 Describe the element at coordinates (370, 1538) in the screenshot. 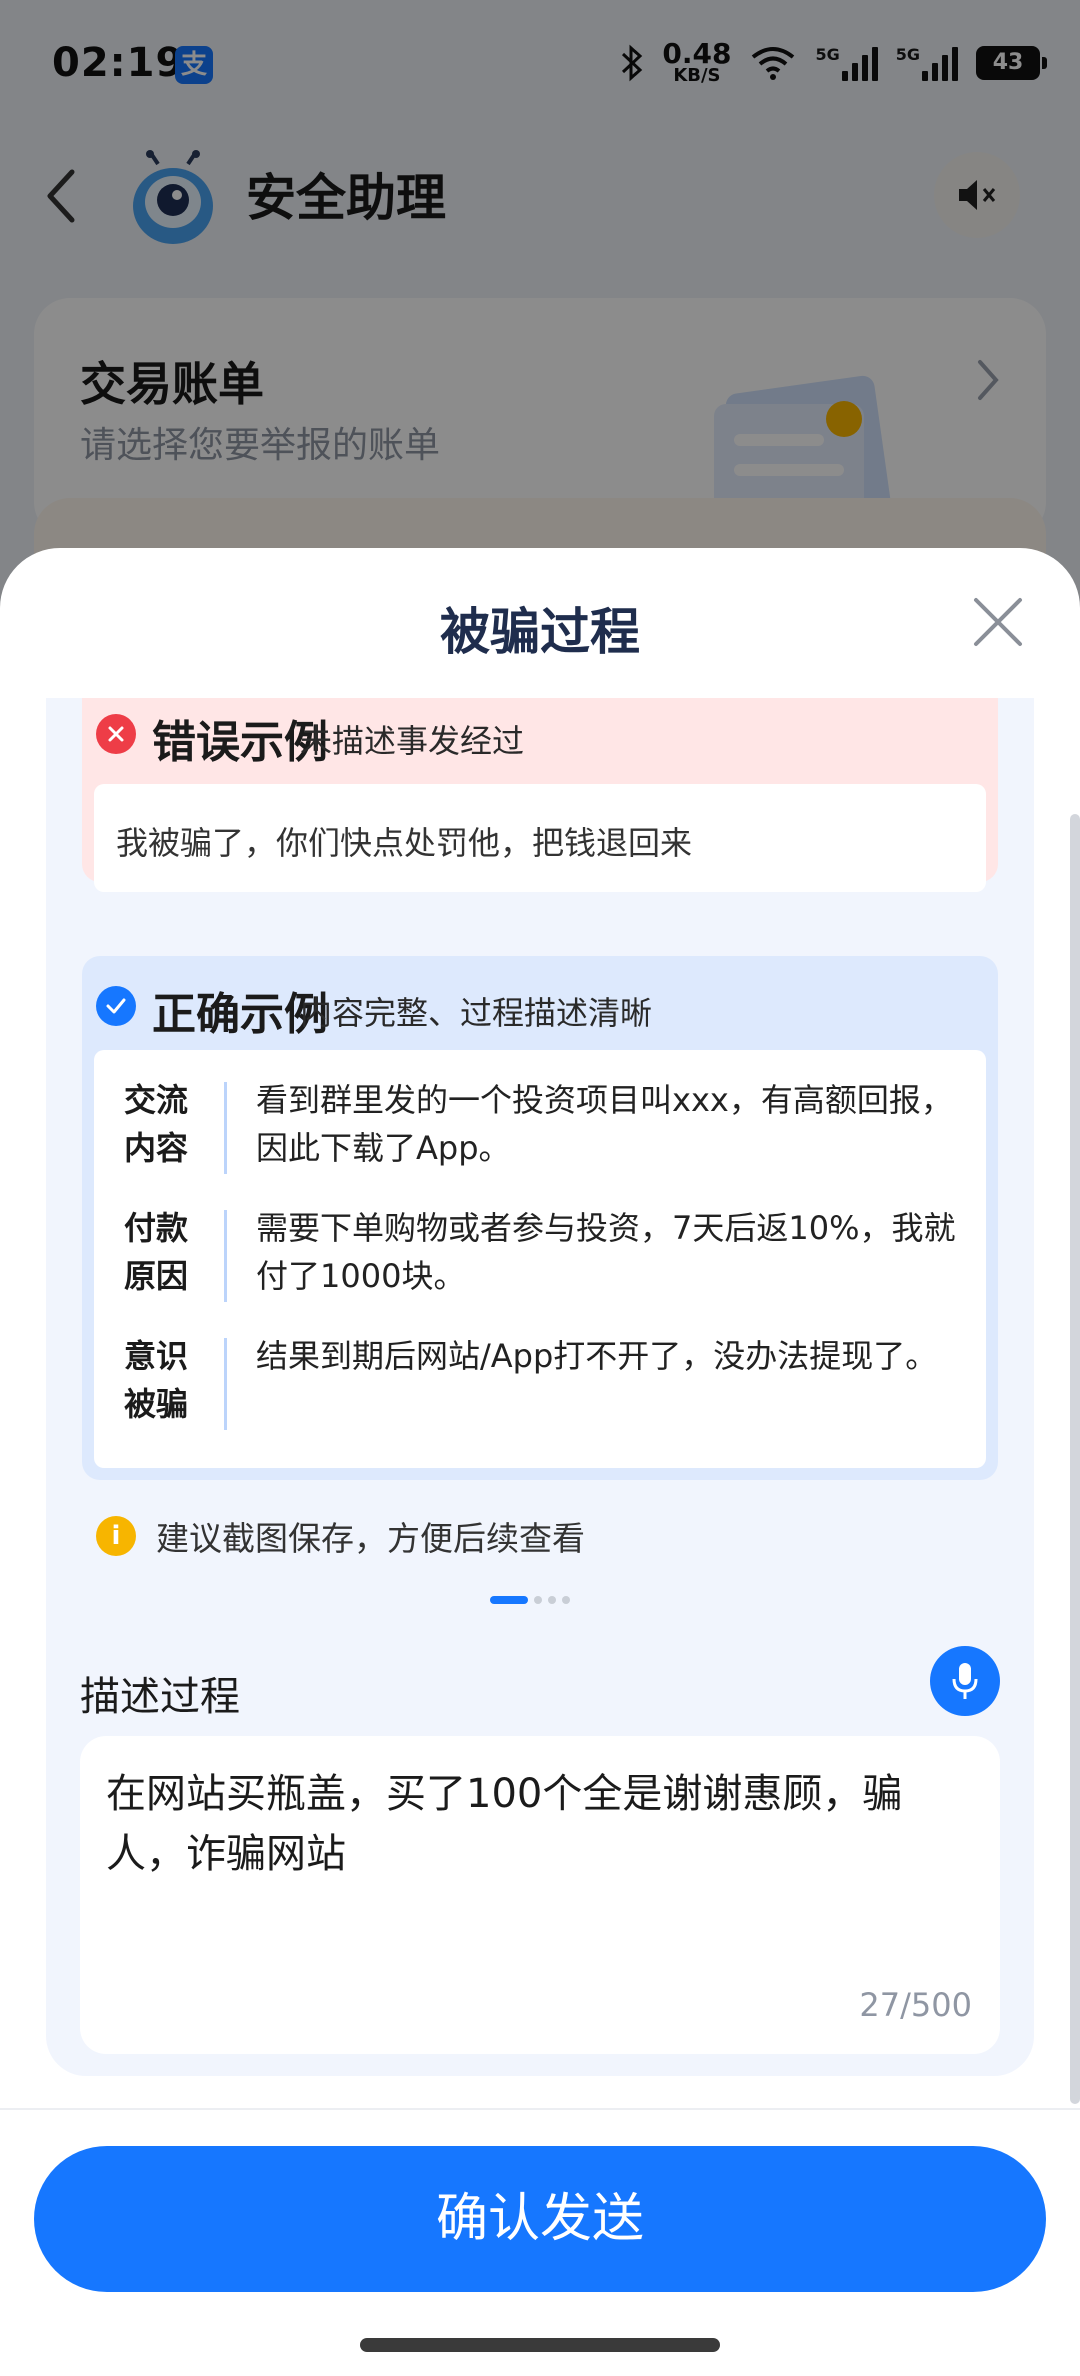

I see `tip-text: 建议截图保存，方便后续查看` at that location.